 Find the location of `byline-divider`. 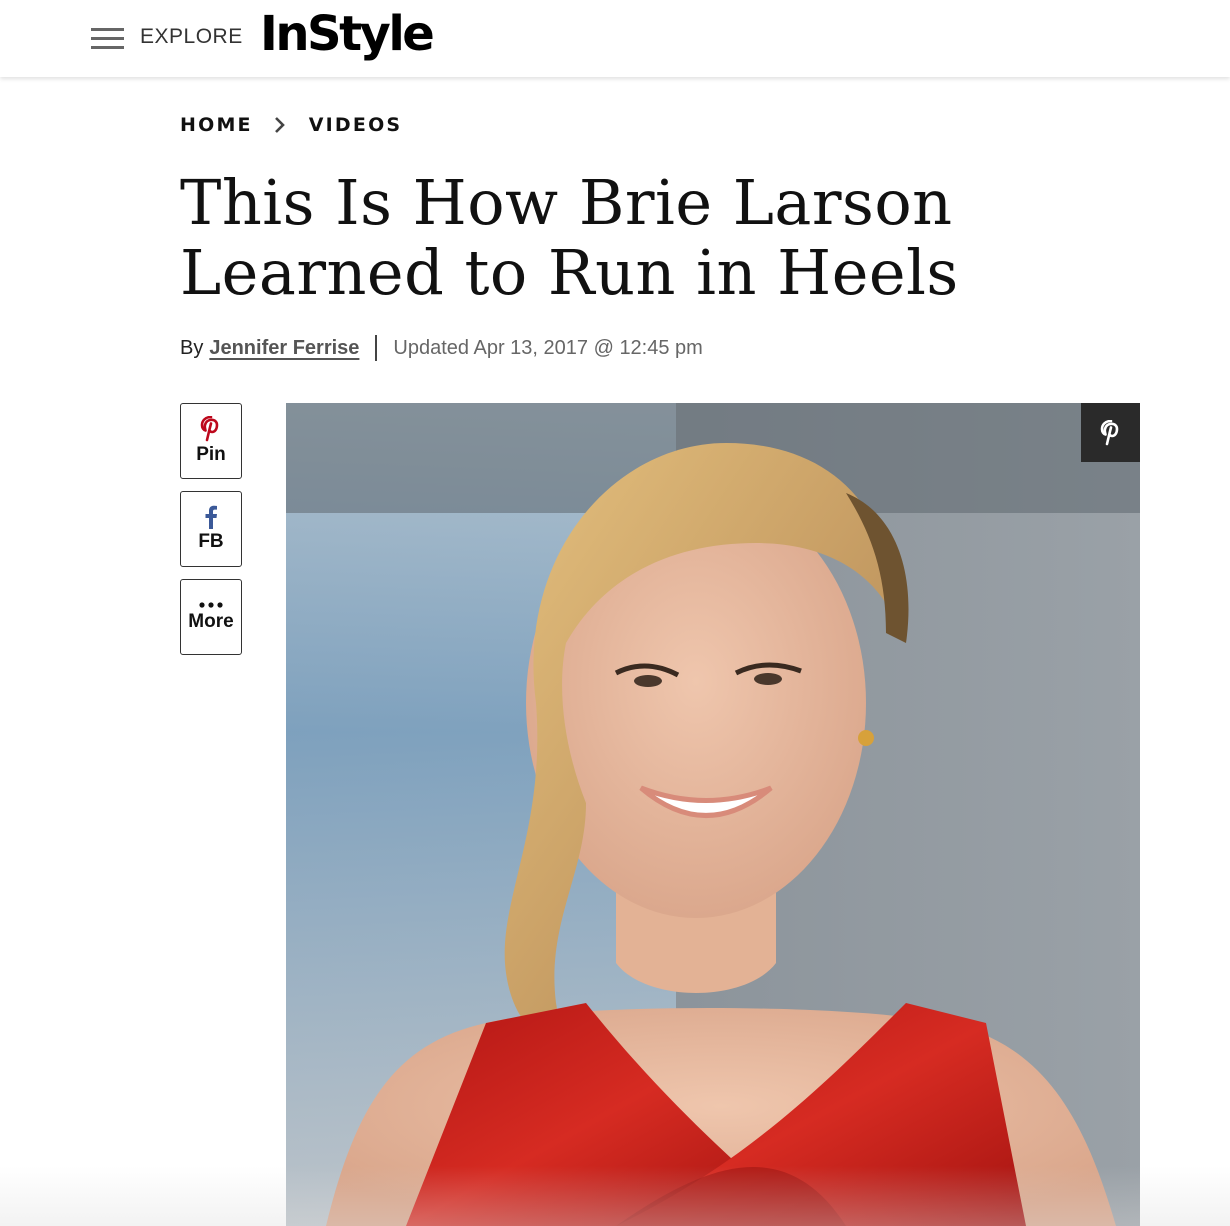

byline-divider is located at coordinates (376, 348).